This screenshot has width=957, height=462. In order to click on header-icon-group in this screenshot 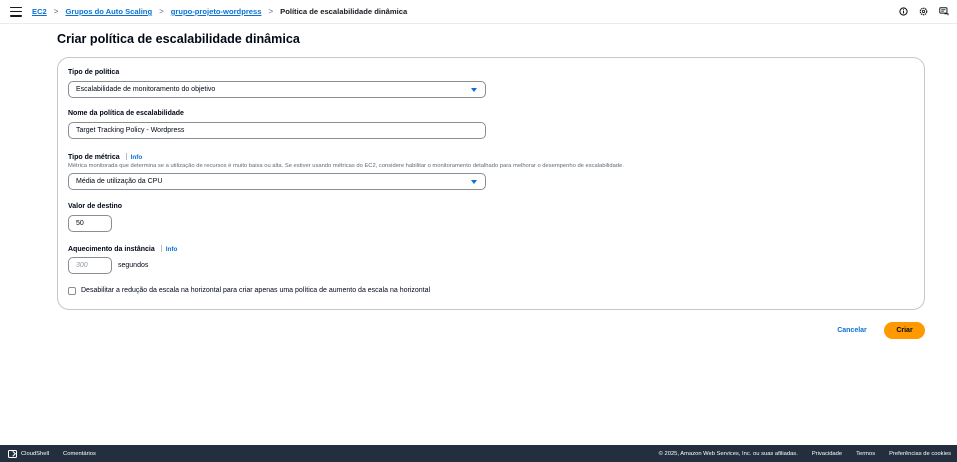, I will do `click(924, 11)`.